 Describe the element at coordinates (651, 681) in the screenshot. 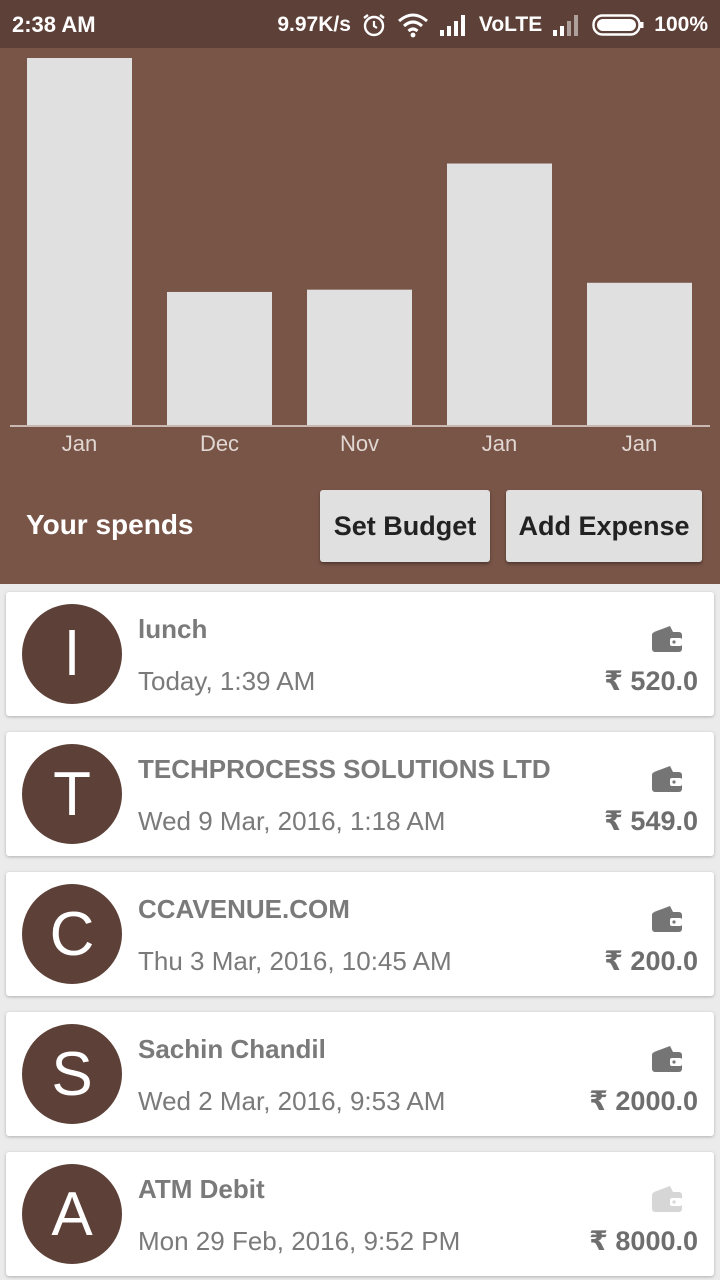

I see `transaction-amount: ₹ 520.0` at that location.